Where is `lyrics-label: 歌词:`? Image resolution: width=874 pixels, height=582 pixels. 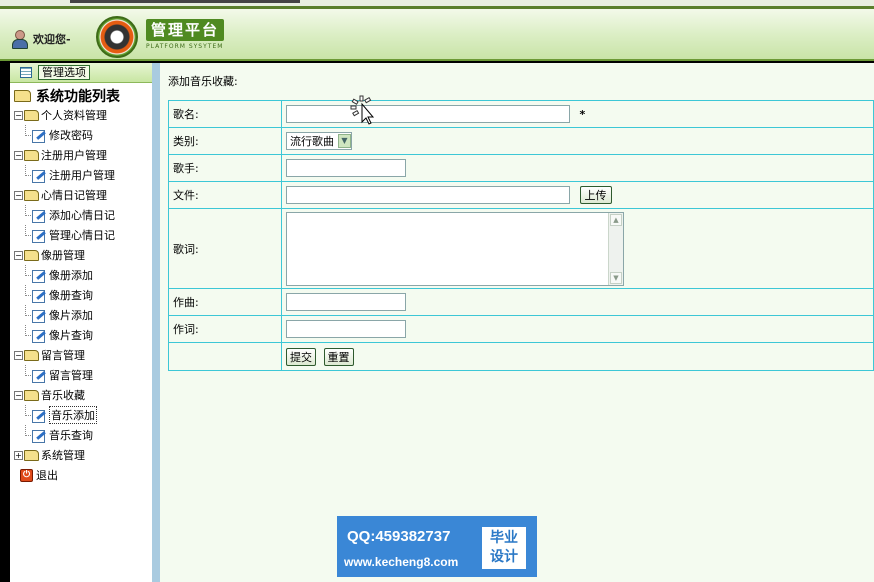
lyrics-label: 歌词: is located at coordinates (225, 248).